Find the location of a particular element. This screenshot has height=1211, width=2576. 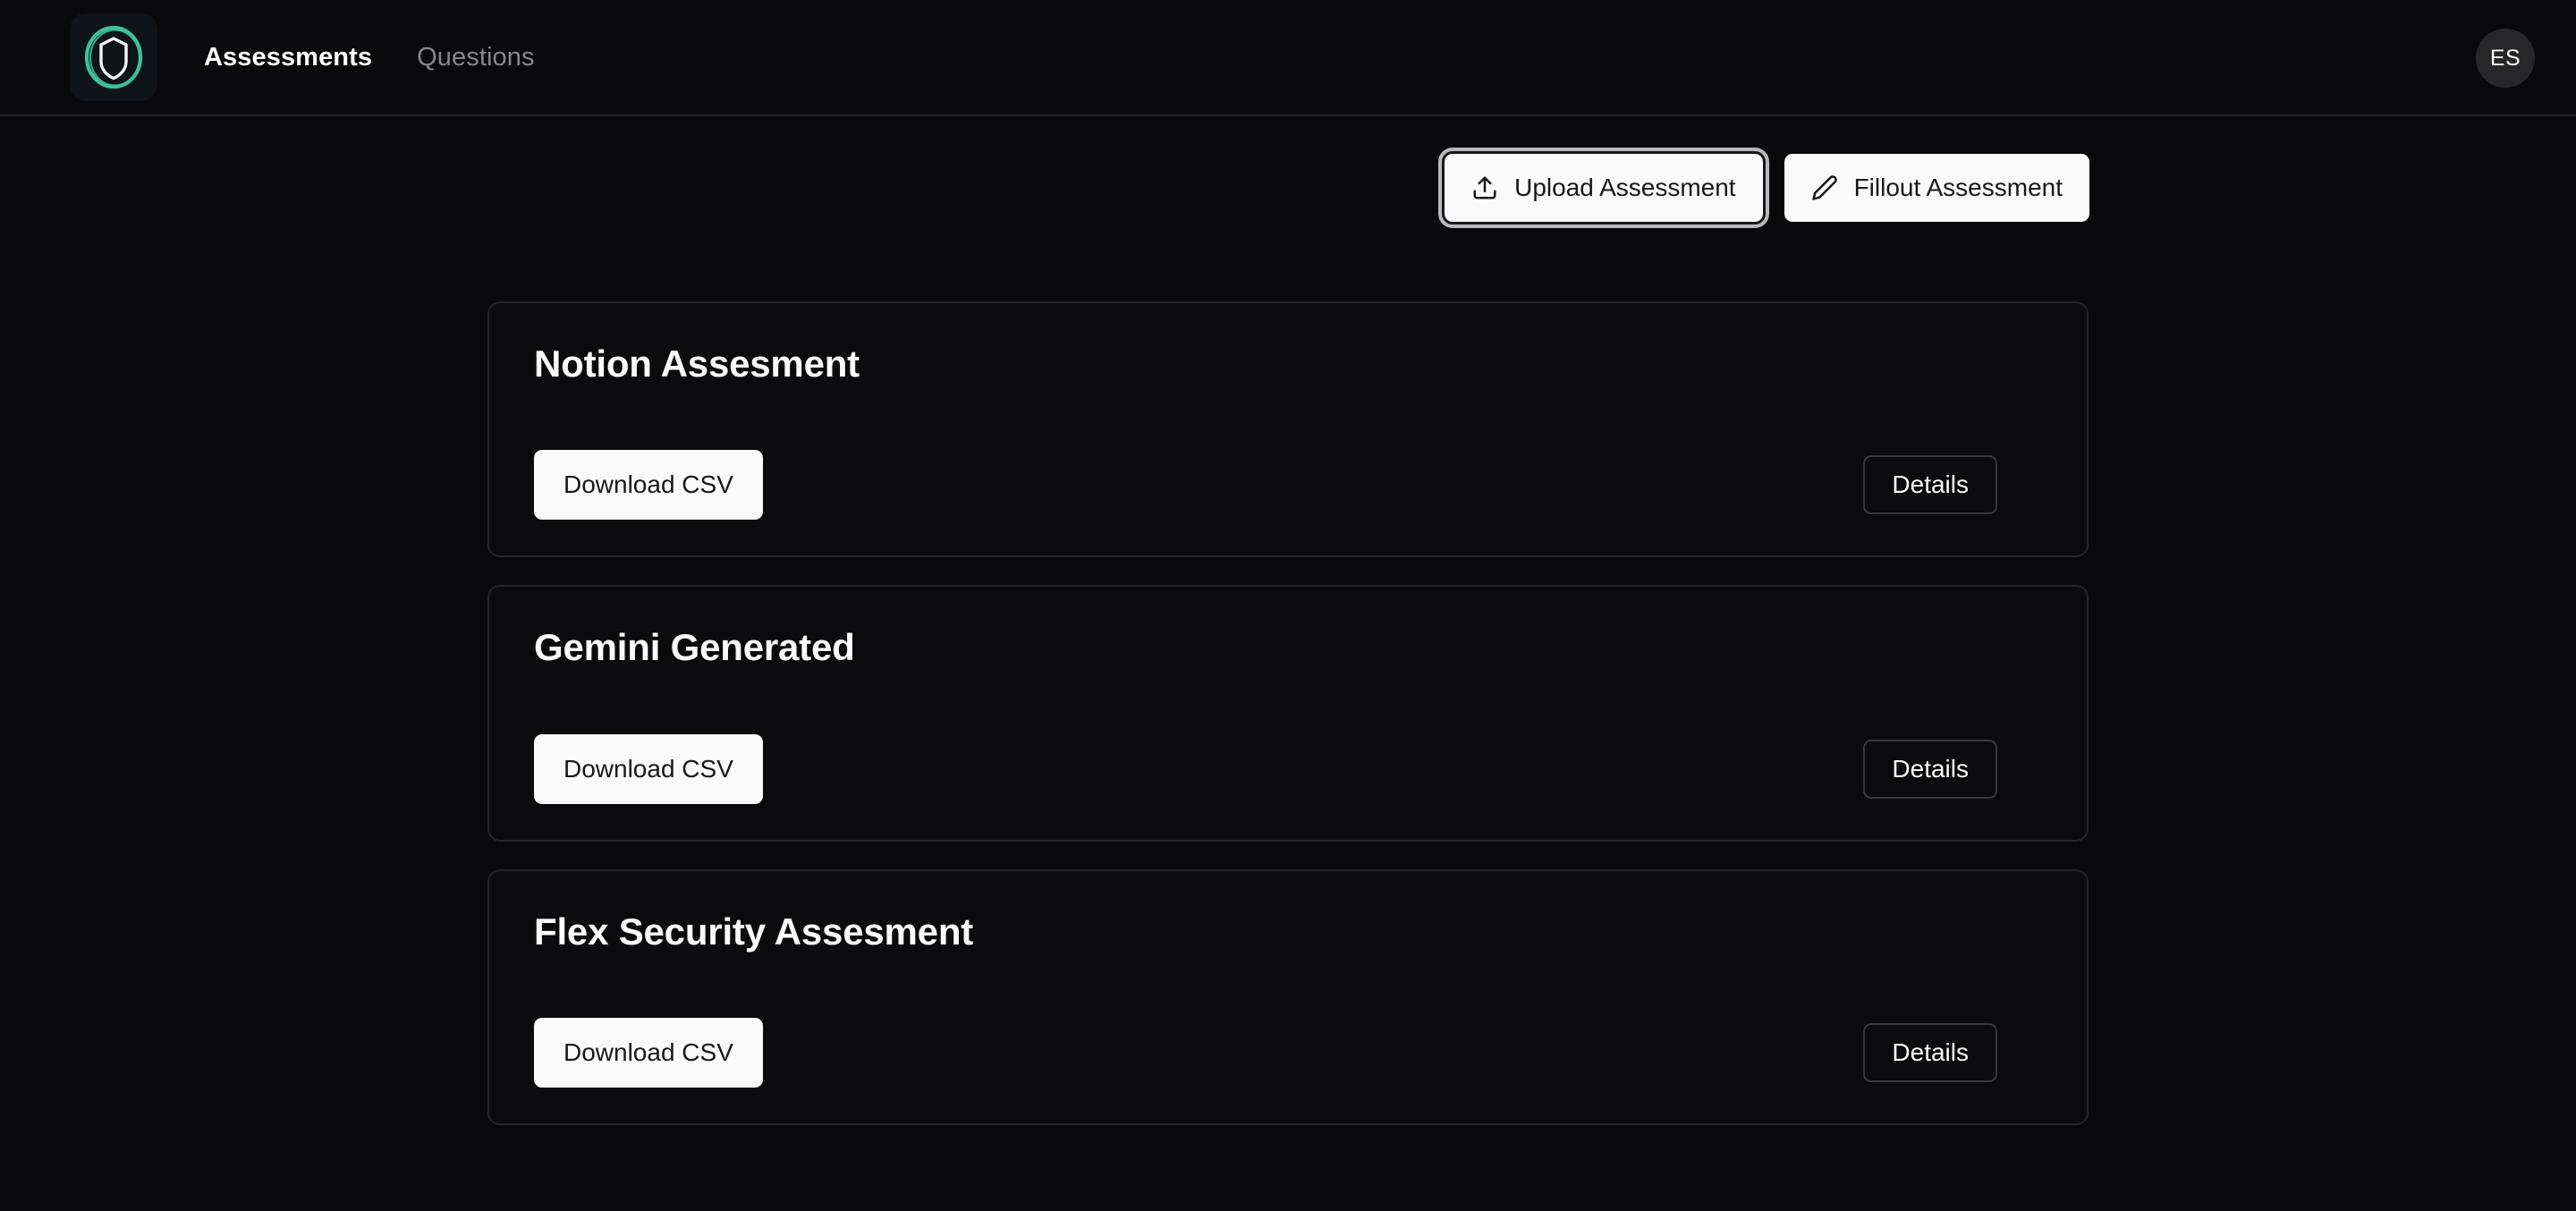

nav-link-questions: Questions is located at coordinates (475, 57).